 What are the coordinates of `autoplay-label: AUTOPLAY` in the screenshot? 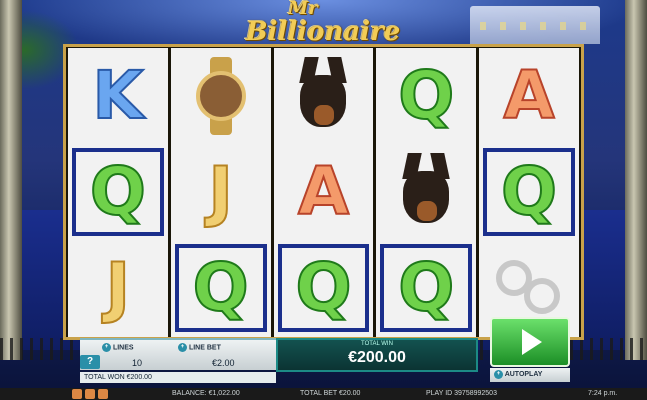 It's located at (523, 374).